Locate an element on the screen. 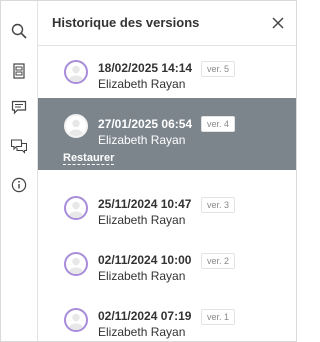 Image resolution: width=320 pixels, height=342 pixels. comments-button is located at coordinates (19, 146).